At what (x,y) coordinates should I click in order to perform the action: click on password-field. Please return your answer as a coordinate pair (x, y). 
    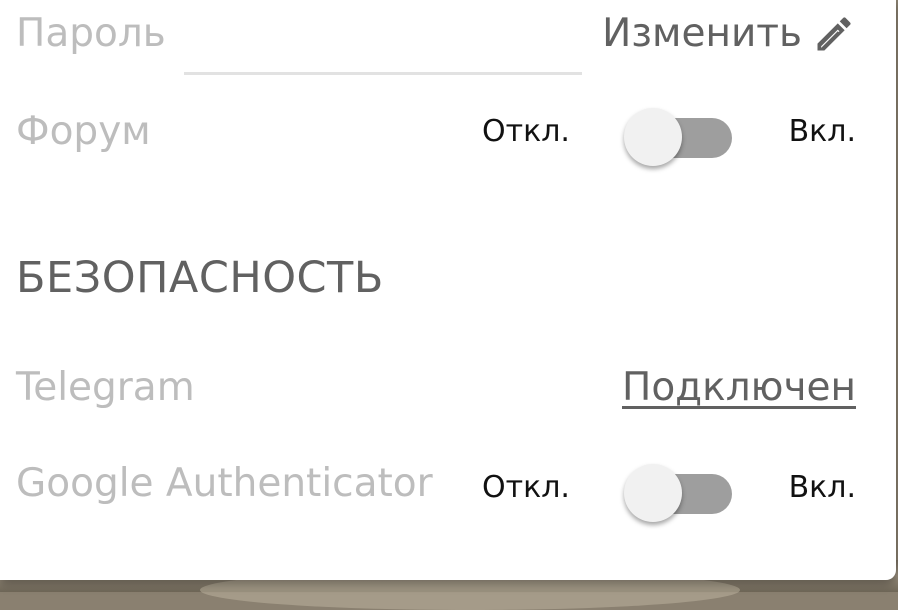
    Looking at the image, I should click on (383, 45).